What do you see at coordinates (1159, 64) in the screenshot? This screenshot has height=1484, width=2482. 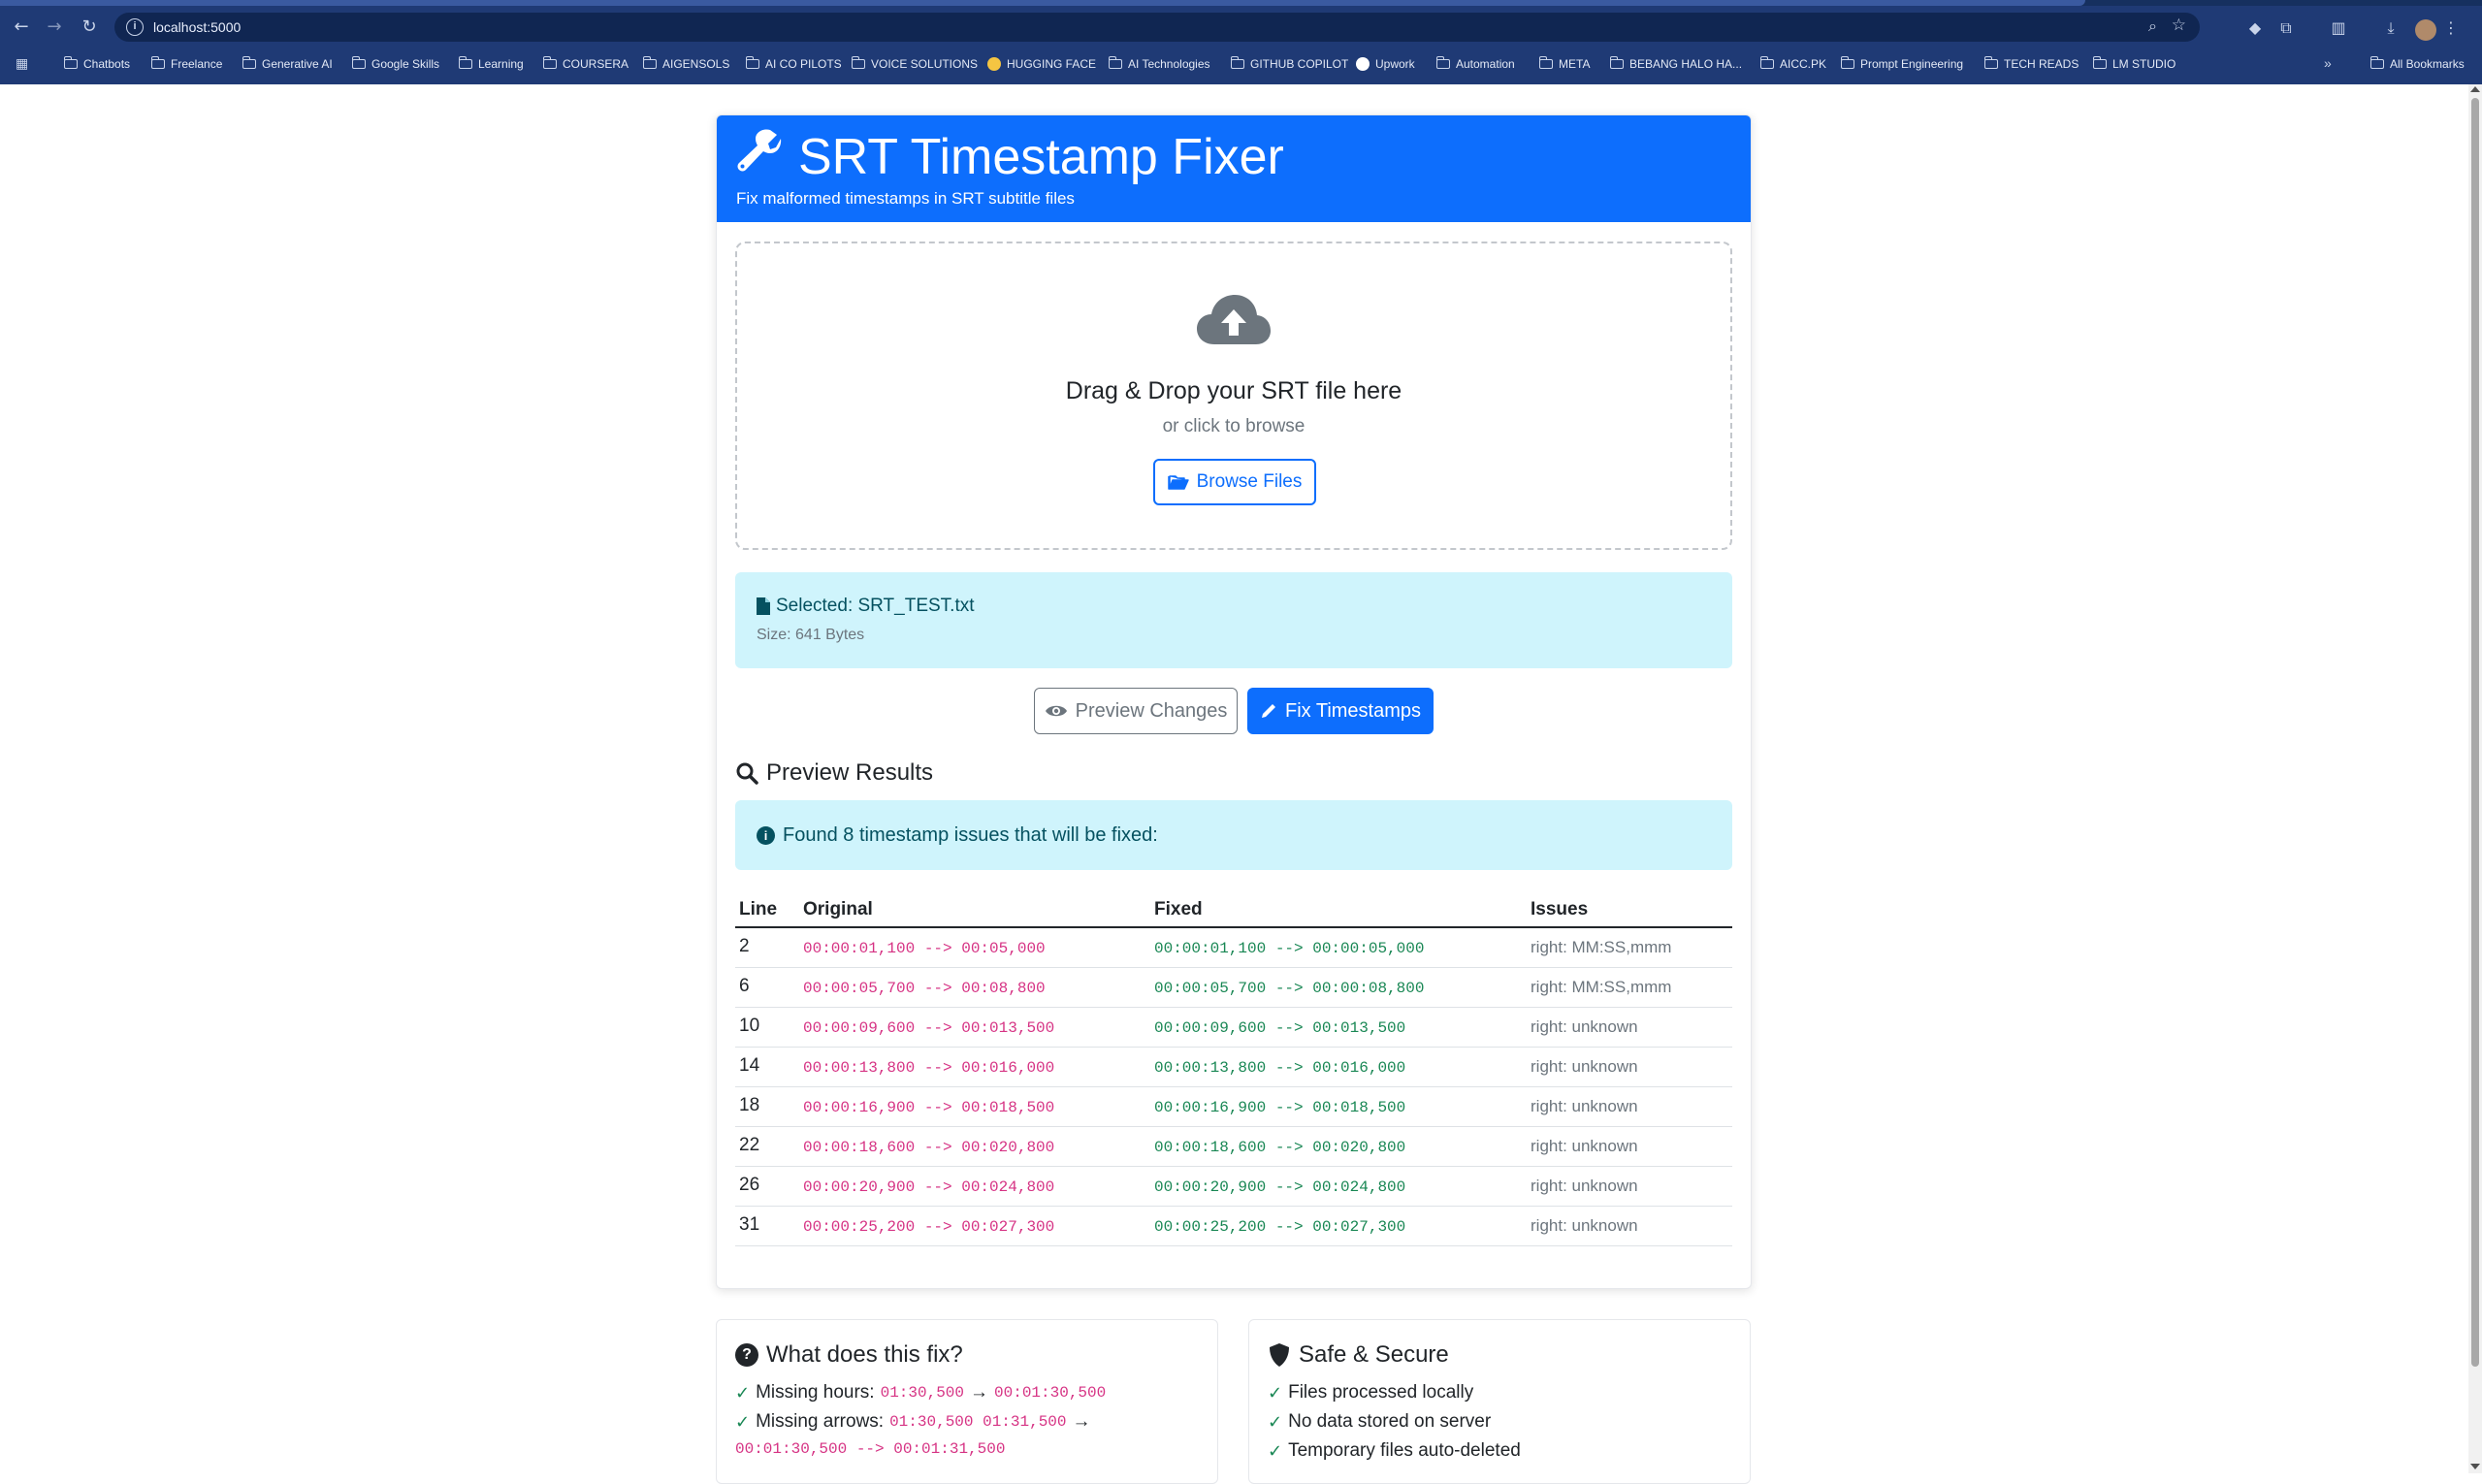 I see `bookmark-ai-technologies: AI Technologies` at bounding box center [1159, 64].